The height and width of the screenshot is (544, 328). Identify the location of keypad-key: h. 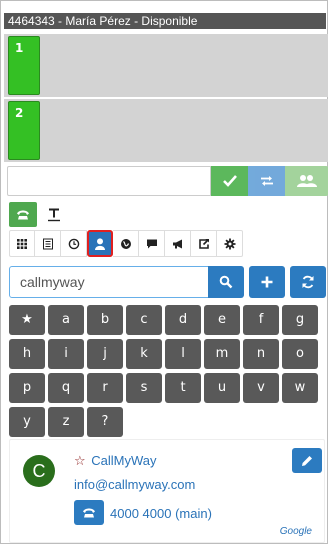
(27, 354).